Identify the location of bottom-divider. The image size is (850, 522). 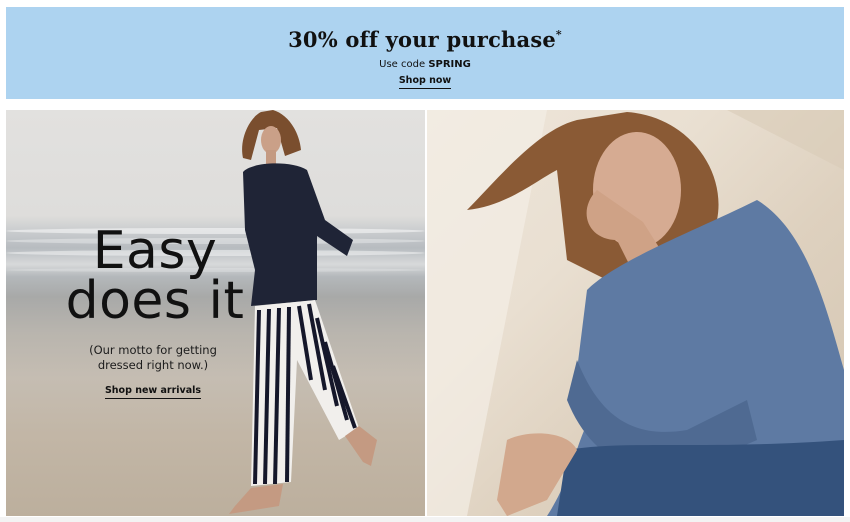
(425, 519).